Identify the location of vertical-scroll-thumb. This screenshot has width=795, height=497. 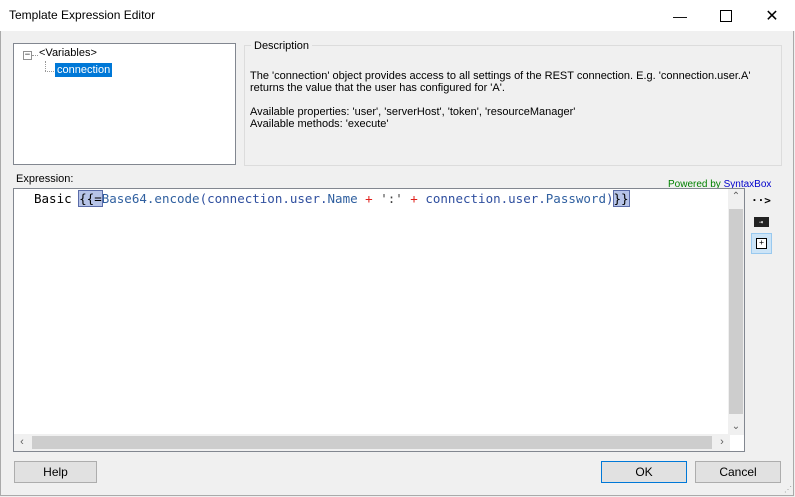
(736, 311).